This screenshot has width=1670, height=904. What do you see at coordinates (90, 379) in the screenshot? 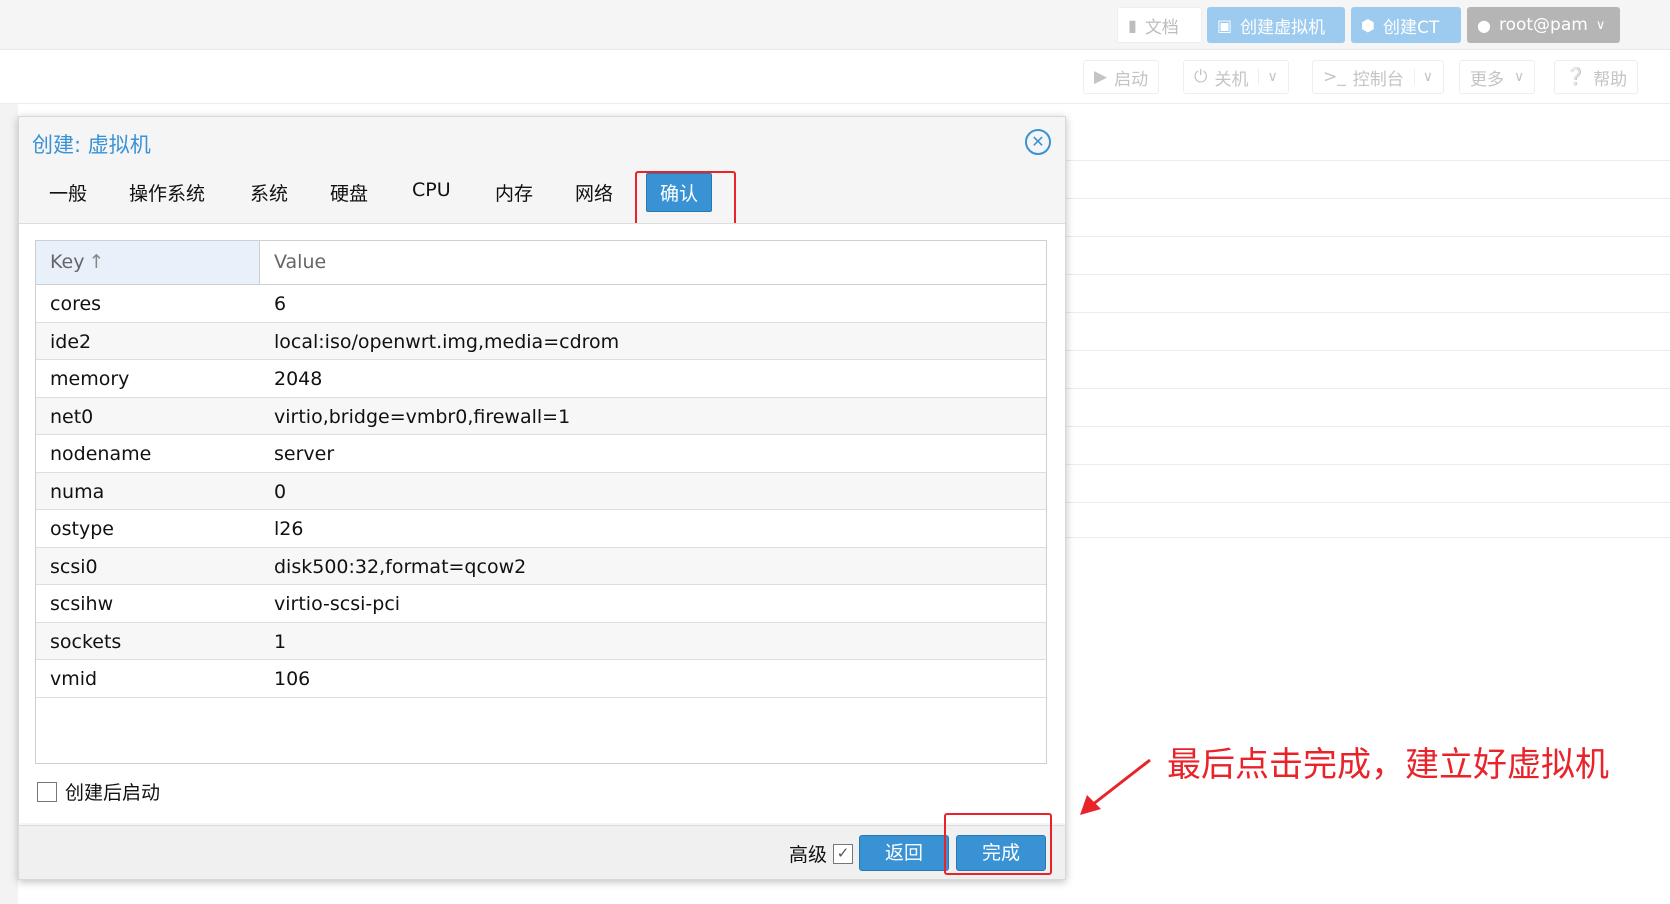
I see `row-key: memory` at bounding box center [90, 379].